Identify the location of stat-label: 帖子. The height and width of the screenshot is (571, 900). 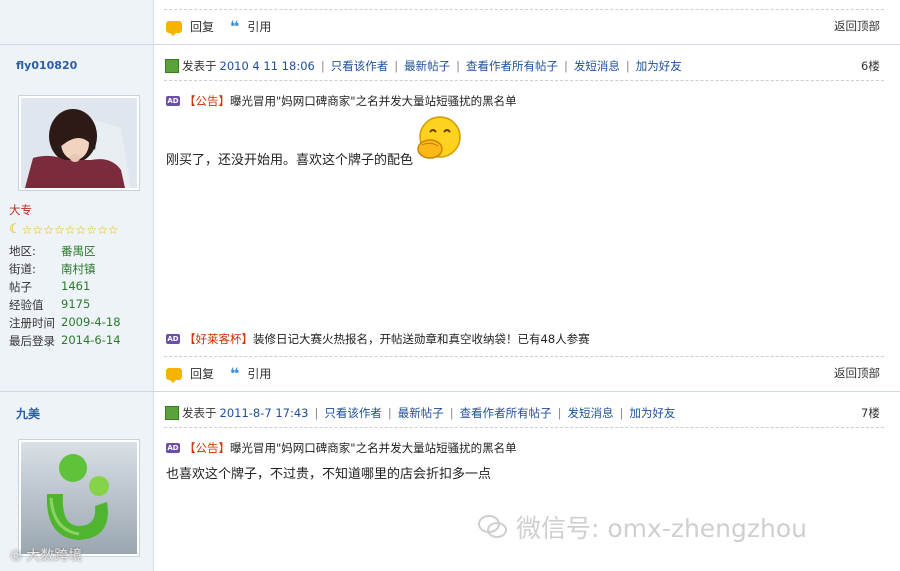
(20, 287).